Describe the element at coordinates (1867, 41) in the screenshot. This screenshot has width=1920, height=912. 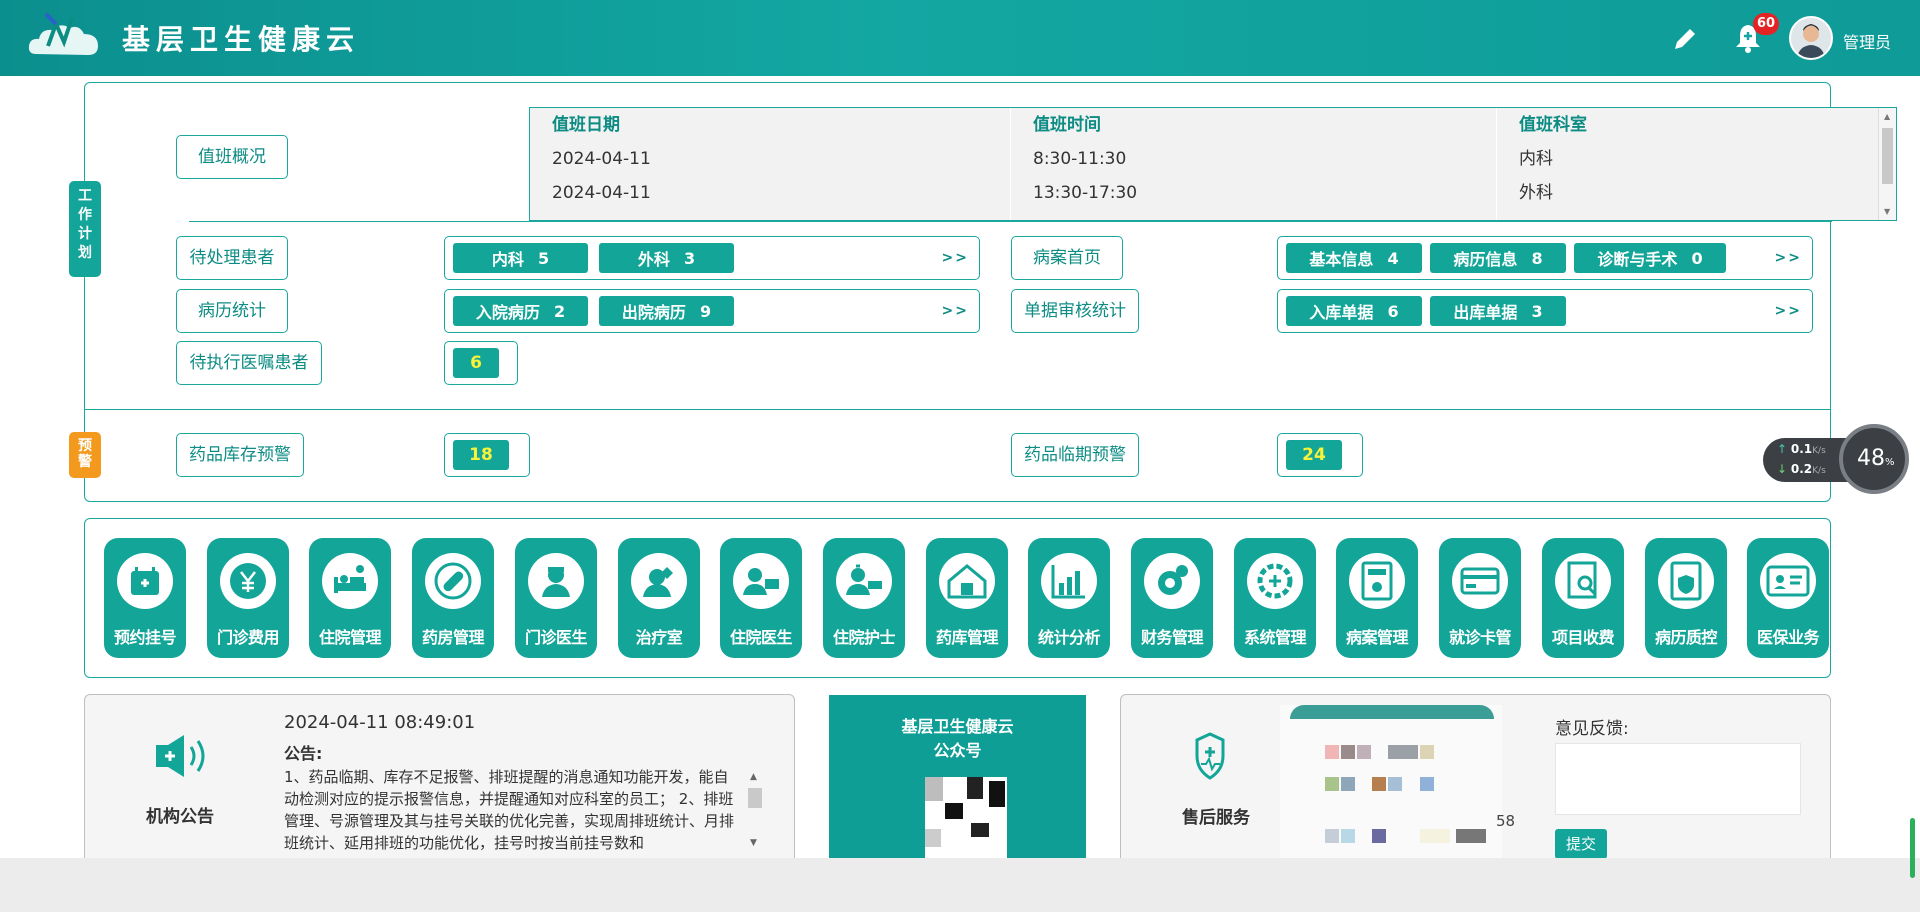
I see `user-name: 管理员` at that location.